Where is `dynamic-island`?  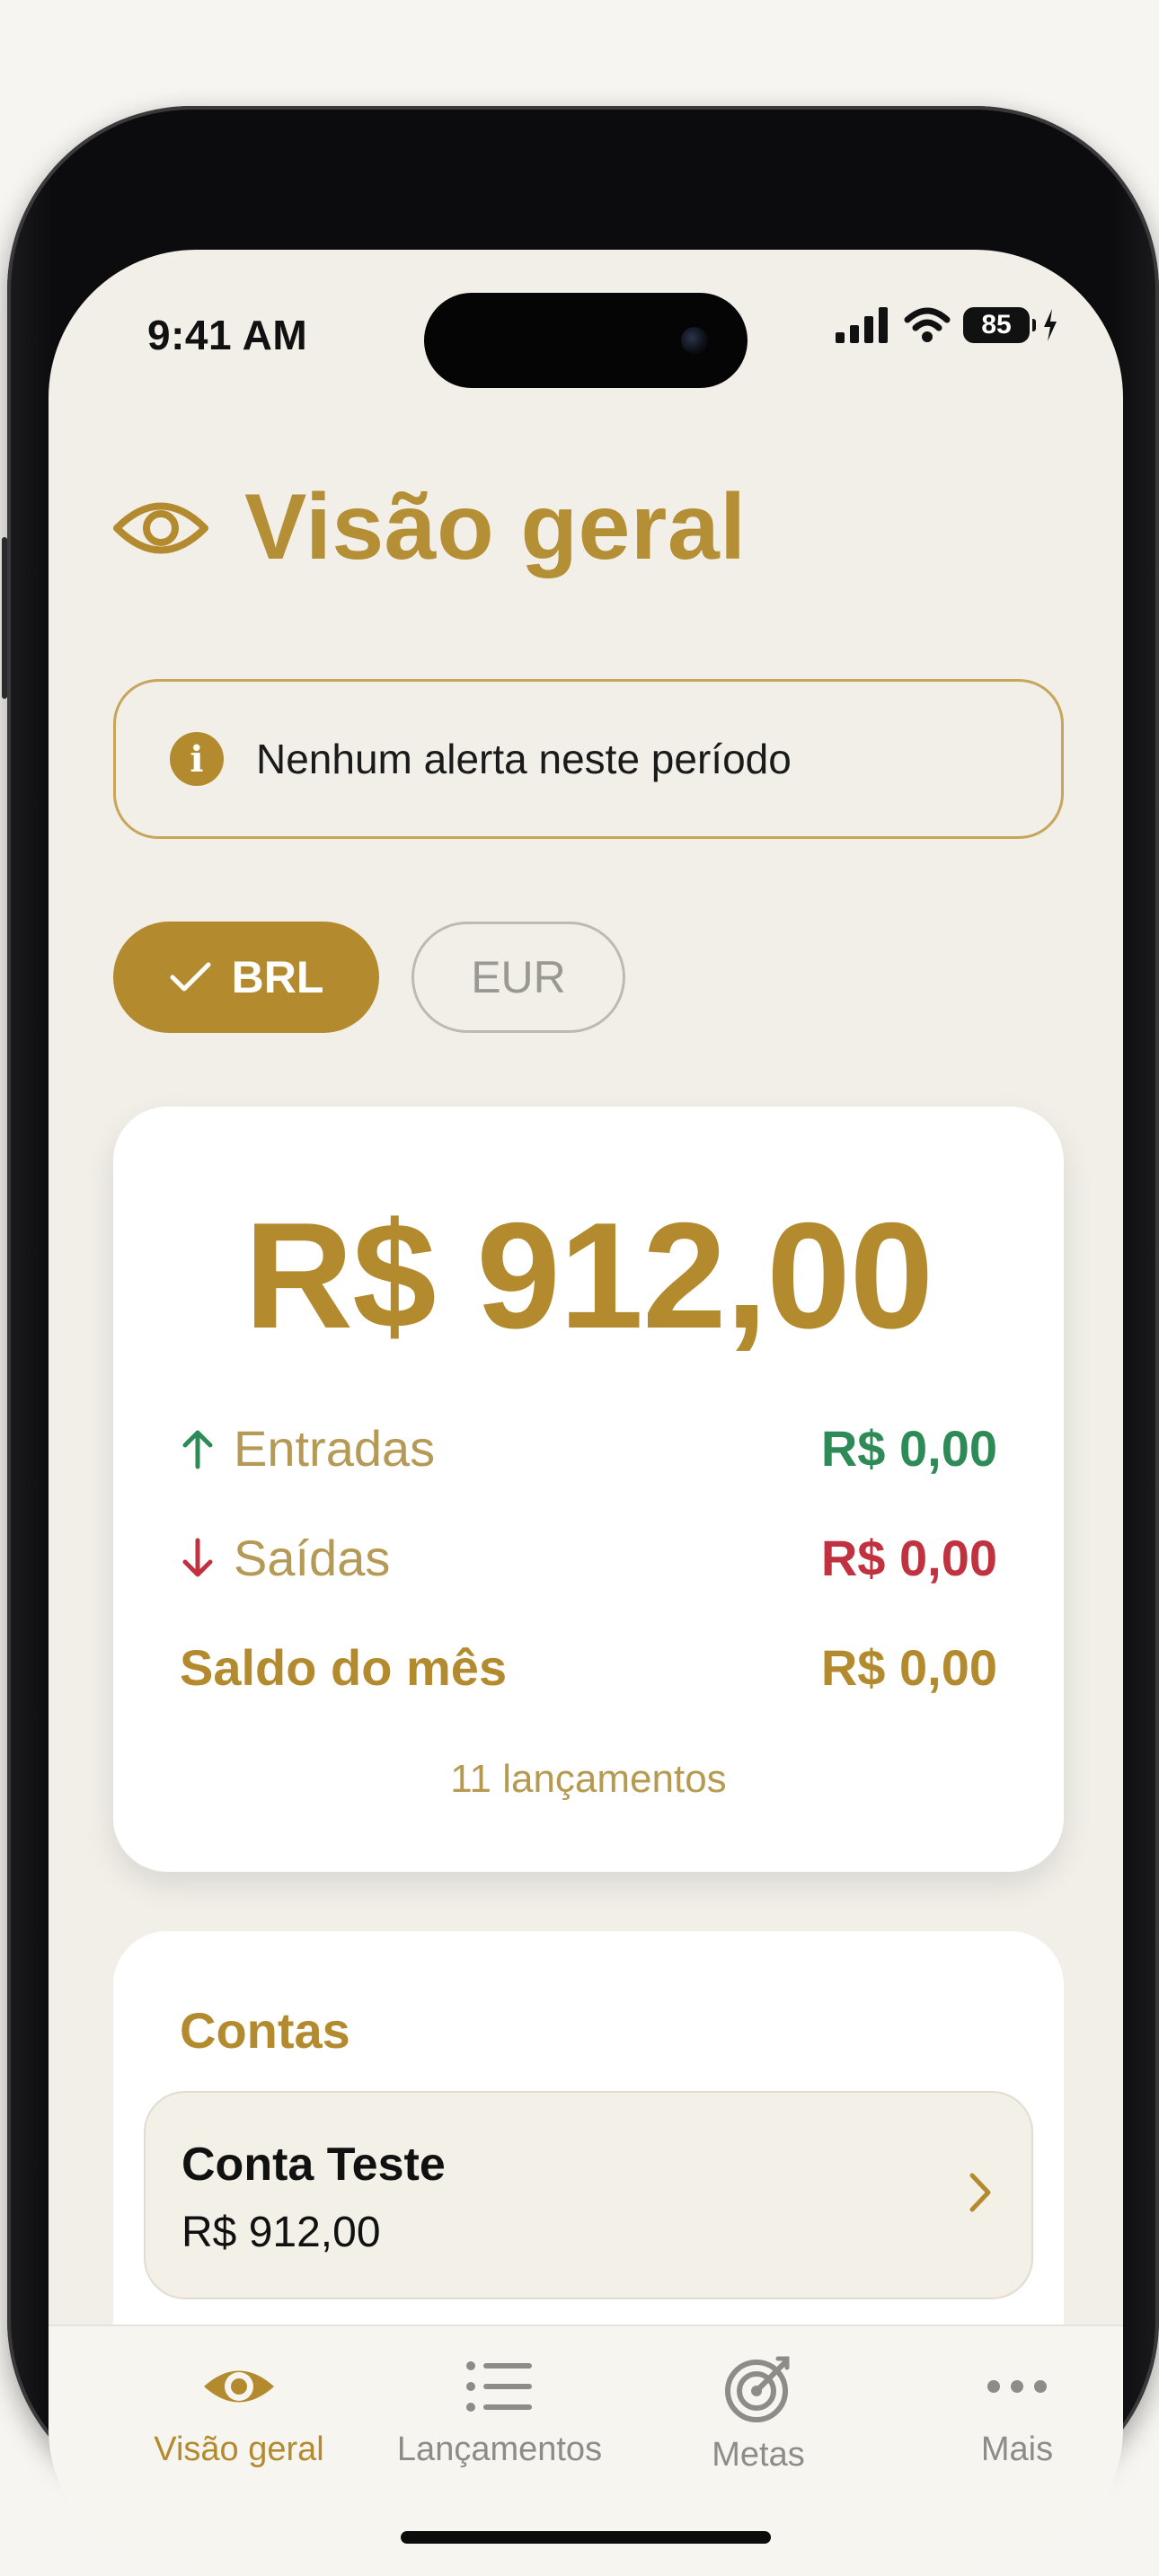
dynamic-island is located at coordinates (586, 340).